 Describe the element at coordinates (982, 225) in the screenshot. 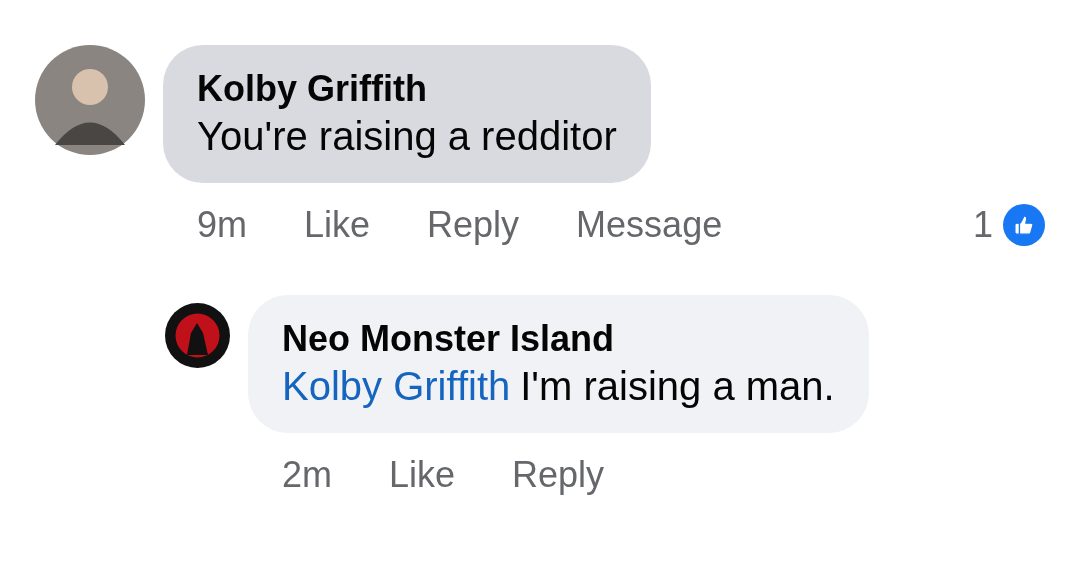

I see `reaction-count: 1` at that location.